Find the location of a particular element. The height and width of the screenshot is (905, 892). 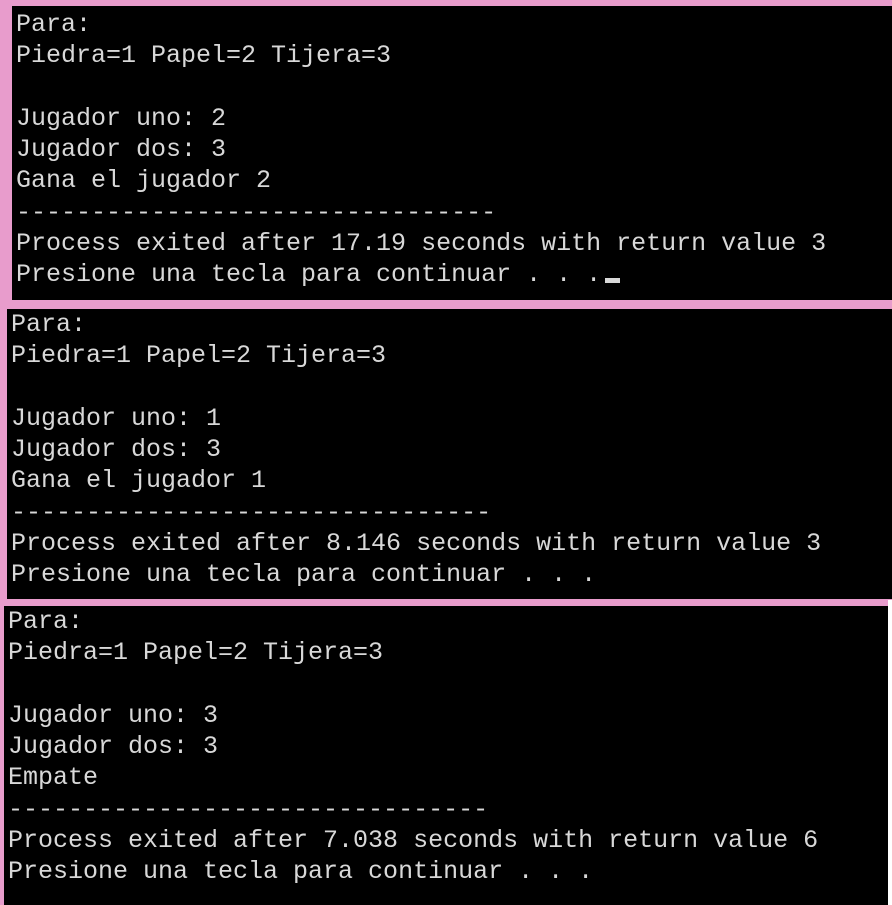

edge-strip is located at coordinates (890, 752).